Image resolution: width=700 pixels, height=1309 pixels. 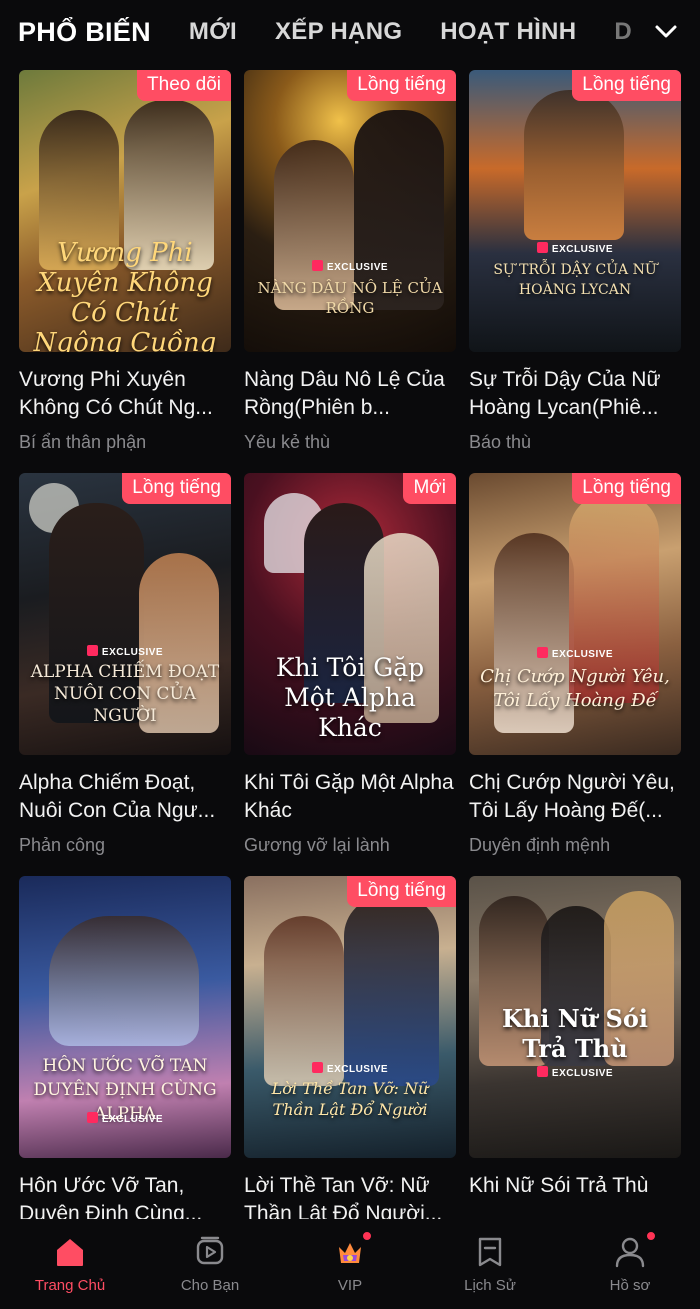 I want to click on chevron-down-icon, so click(x=666, y=32).